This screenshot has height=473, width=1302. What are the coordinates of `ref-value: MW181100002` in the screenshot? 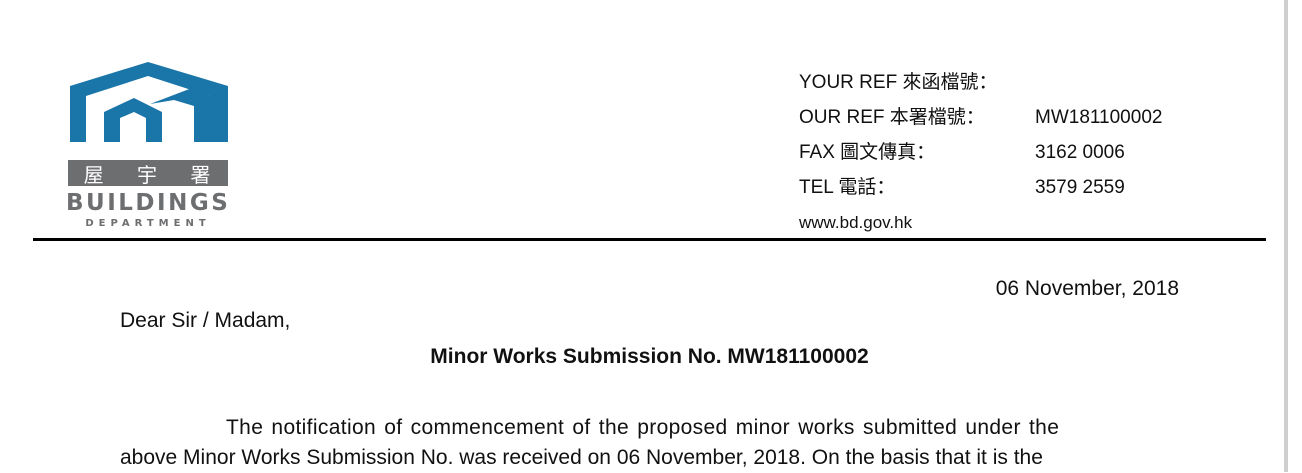 It's located at (1099, 117).